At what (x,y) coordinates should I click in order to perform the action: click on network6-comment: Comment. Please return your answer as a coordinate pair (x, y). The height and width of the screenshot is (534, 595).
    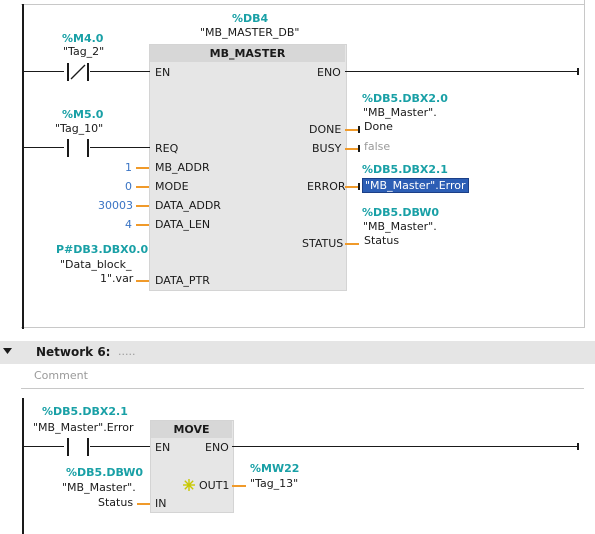
    Looking at the image, I should click on (61, 375).